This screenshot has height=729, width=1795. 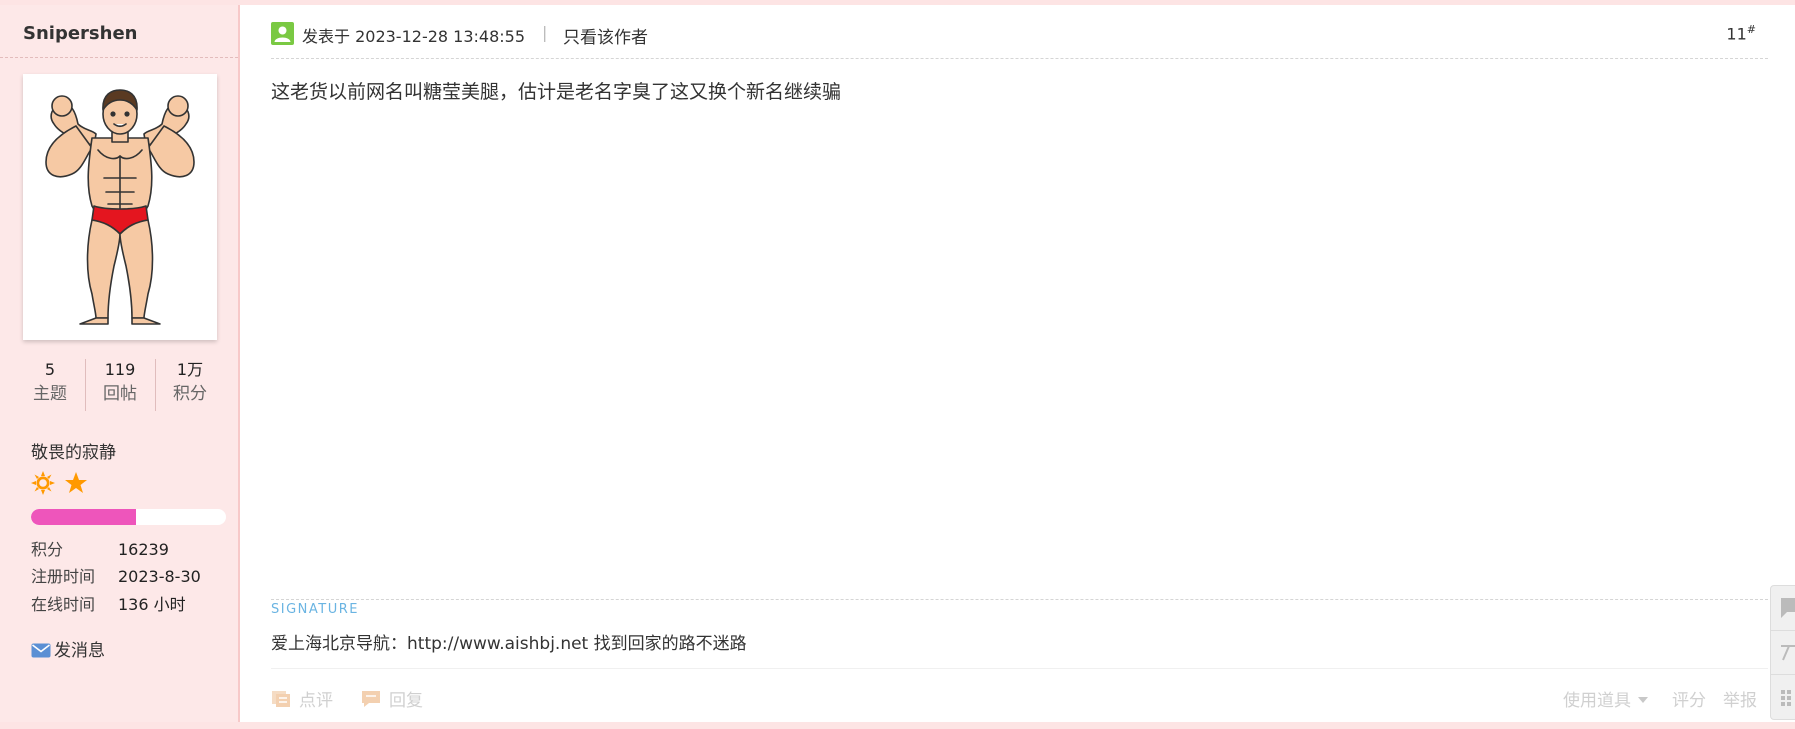 I want to click on report-link: 举报, so click(x=1740, y=698).